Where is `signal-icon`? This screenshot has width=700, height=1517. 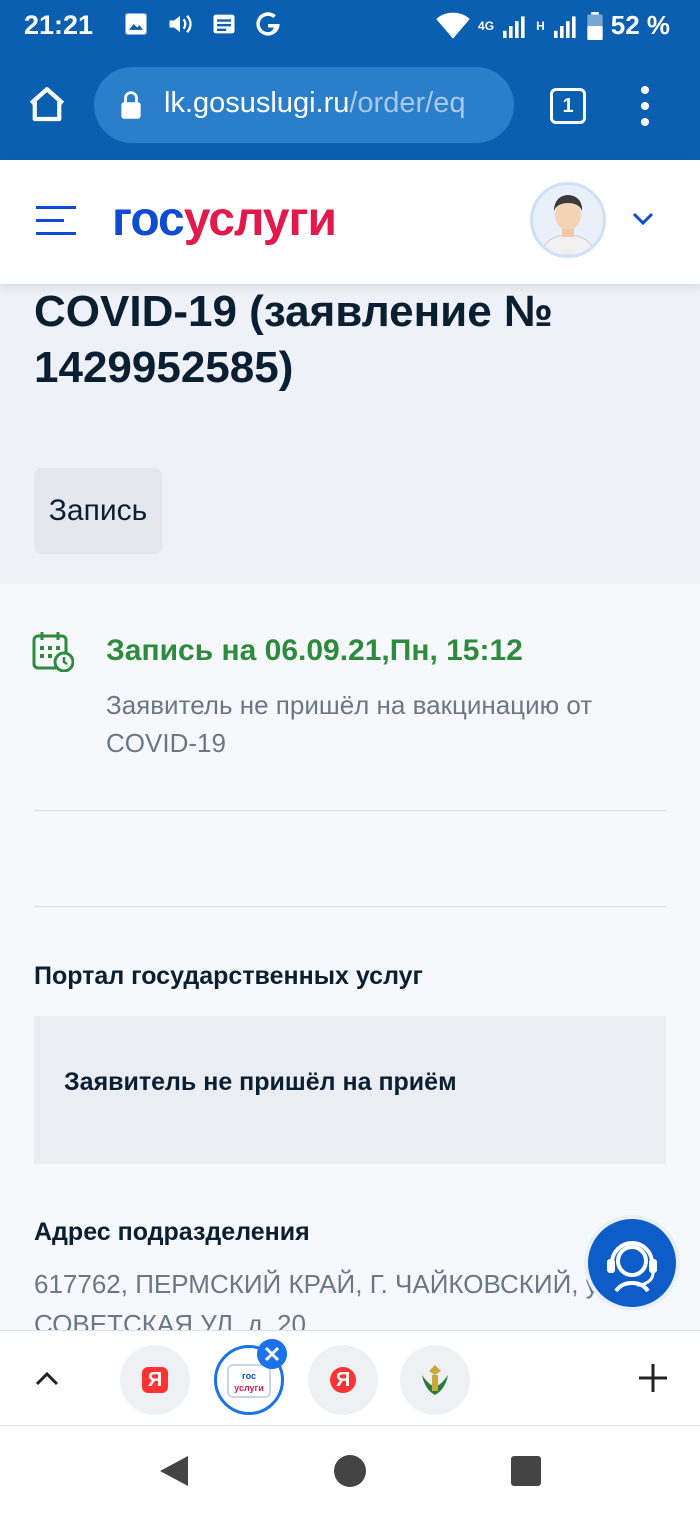
signal-icon is located at coordinates (514, 26).